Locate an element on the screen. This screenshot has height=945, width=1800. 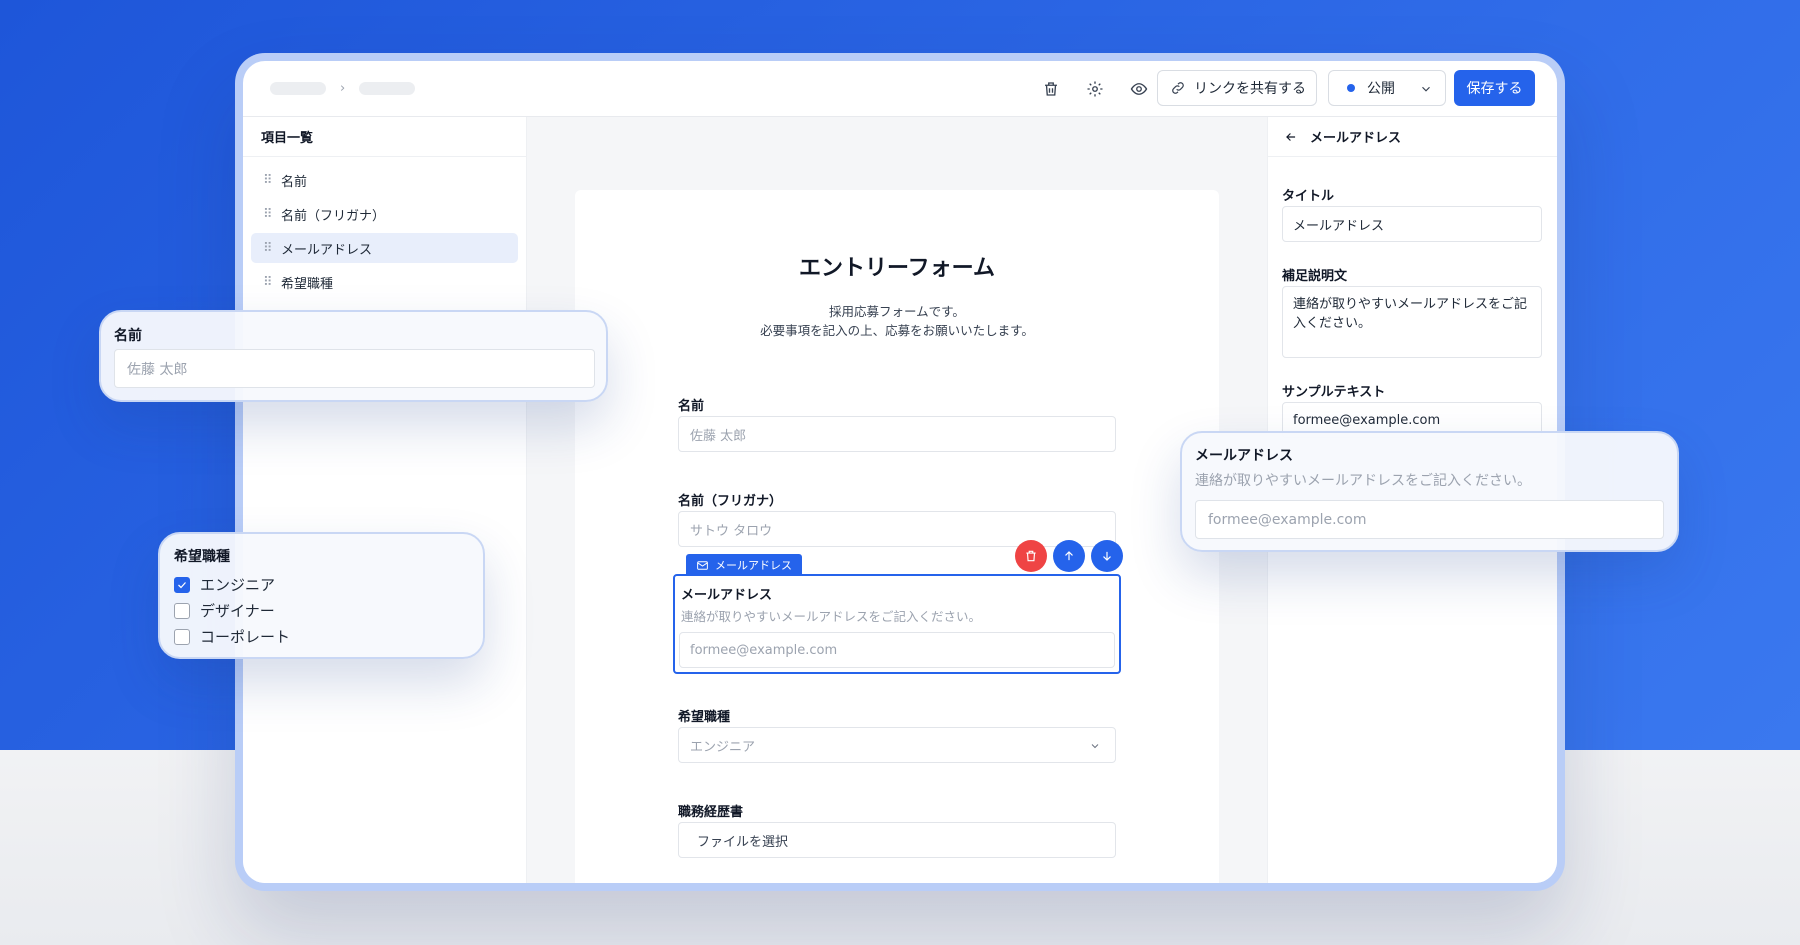
breadcrumb: › is located at coordinates (343, 88).